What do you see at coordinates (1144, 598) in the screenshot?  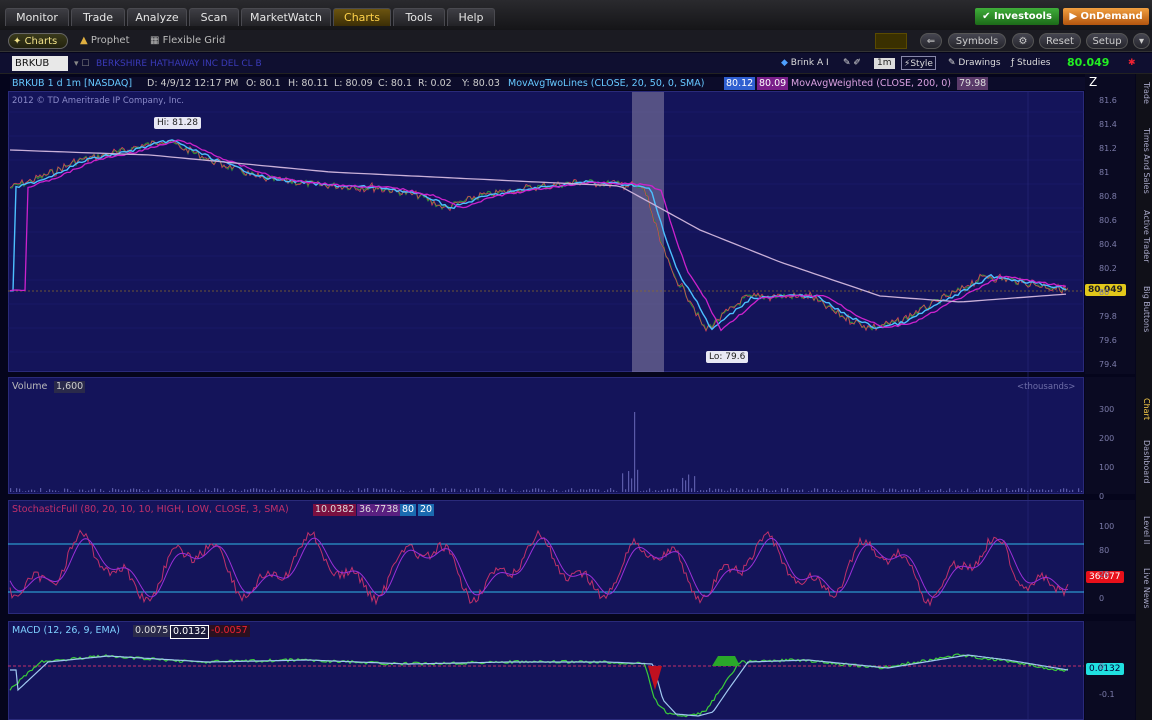 I see `side-tab-live-news: Live News` at bounding box center [1144, 598].